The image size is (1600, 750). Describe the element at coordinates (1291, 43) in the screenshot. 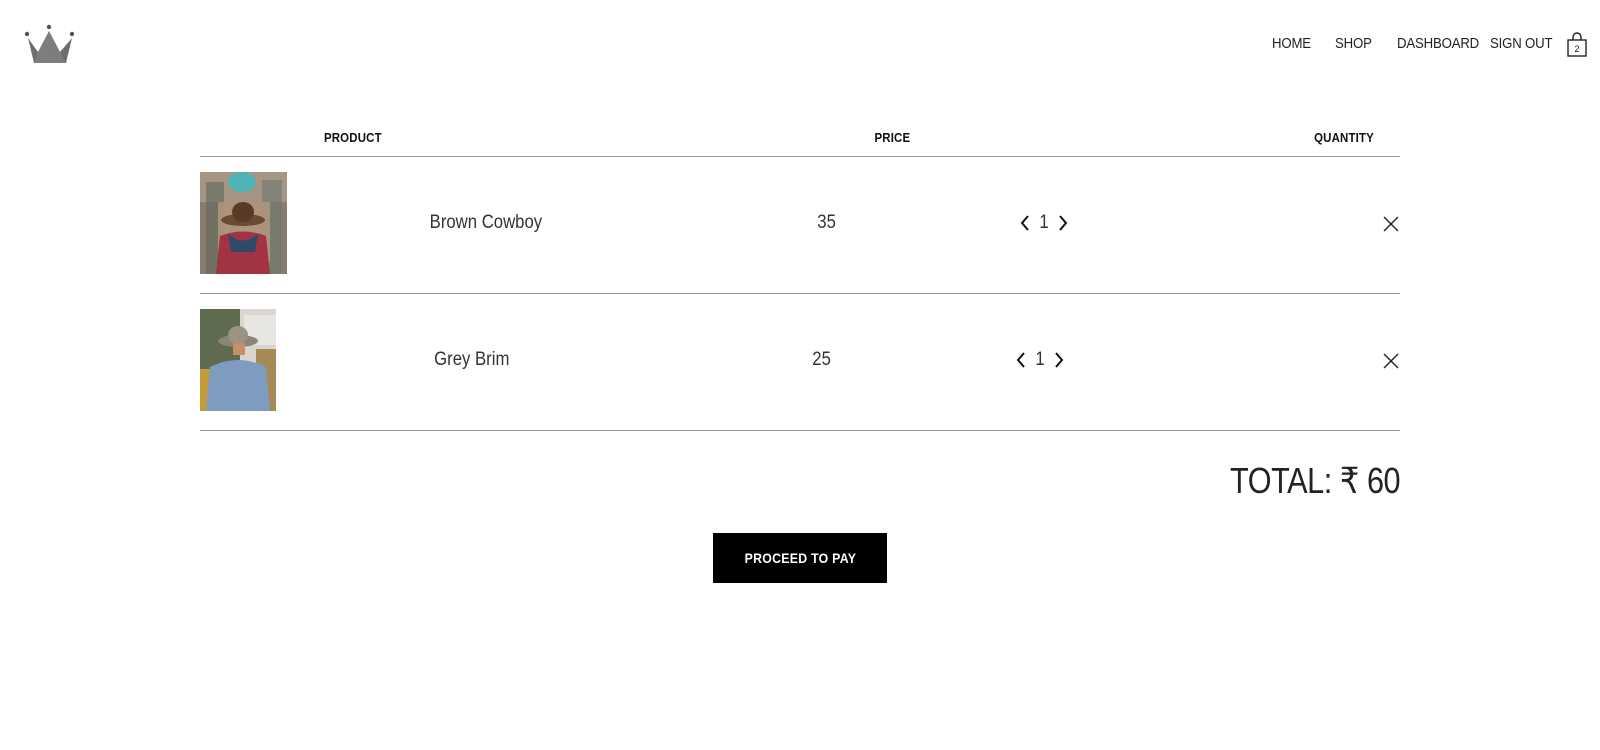

I see `nav-home-link: HOME` at that location.